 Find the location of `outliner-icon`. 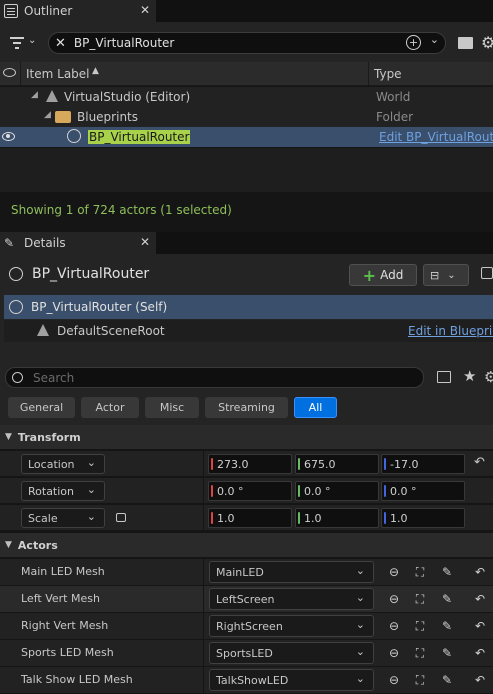

outliner-icon is located at coordinates (11, 11).